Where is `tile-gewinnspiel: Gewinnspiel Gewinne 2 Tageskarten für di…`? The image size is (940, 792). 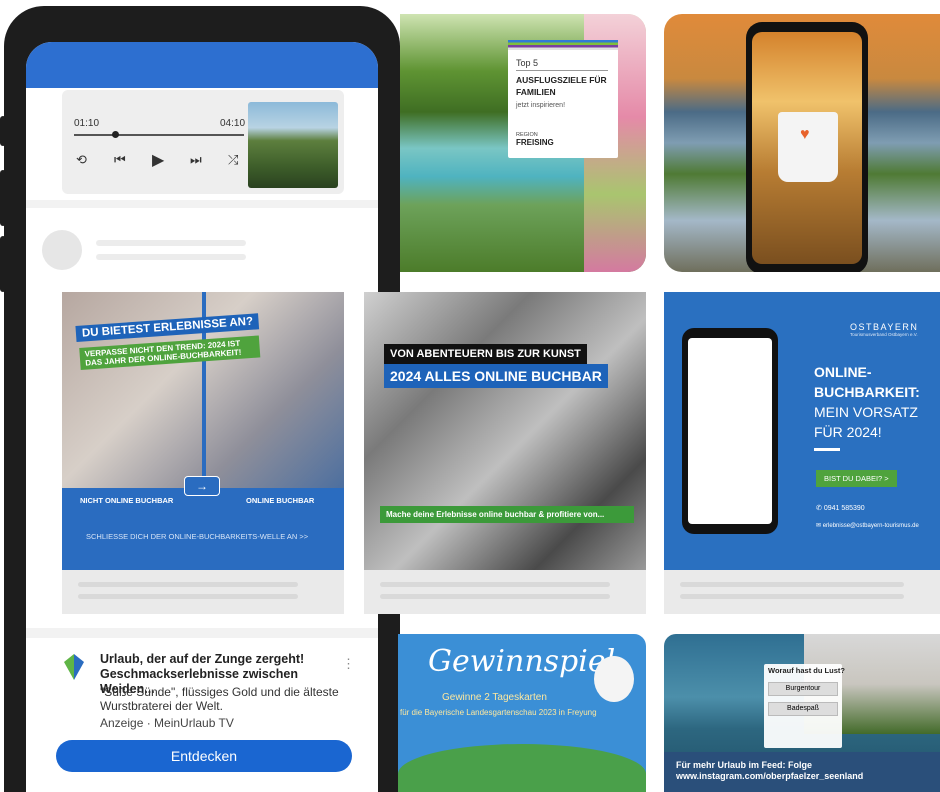
tile-gewinnspiel: Gewinnspiel Gewinne 2 Tageskarten für di… is located at coordinates (522, 713).